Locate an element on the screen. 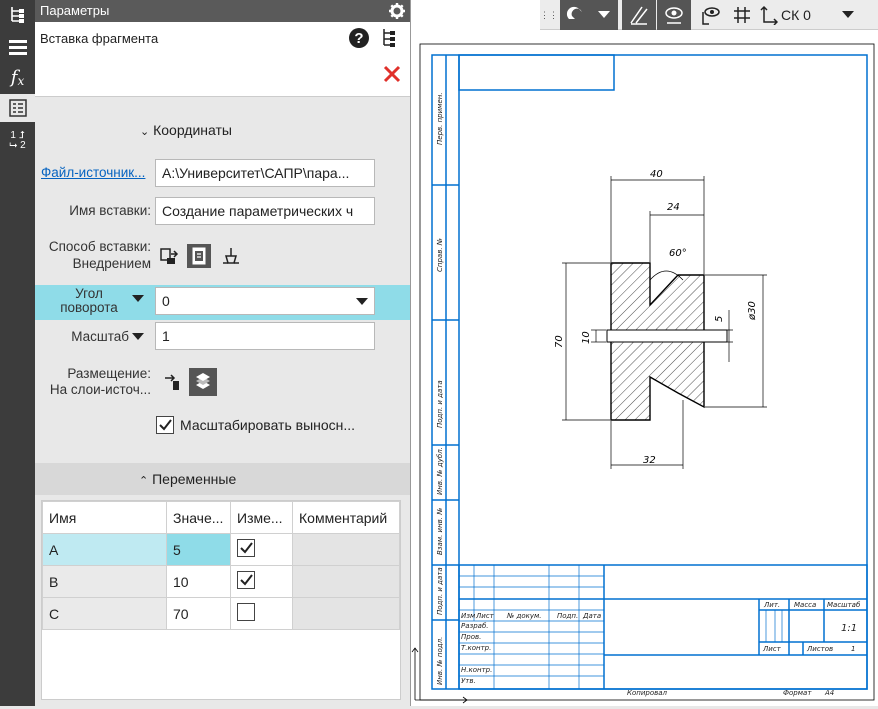  coordinates-section-header: ⌄ Координаты is located at coordinates (186, 130).